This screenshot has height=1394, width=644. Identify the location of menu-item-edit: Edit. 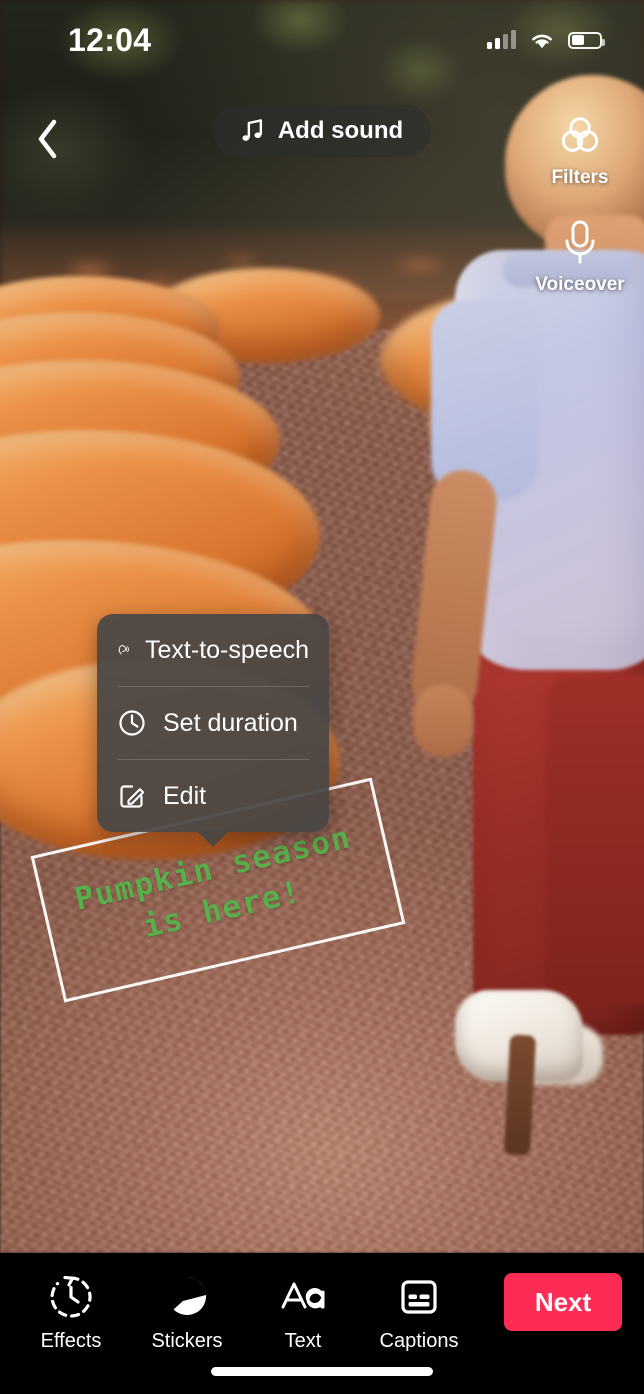
(213, 796).